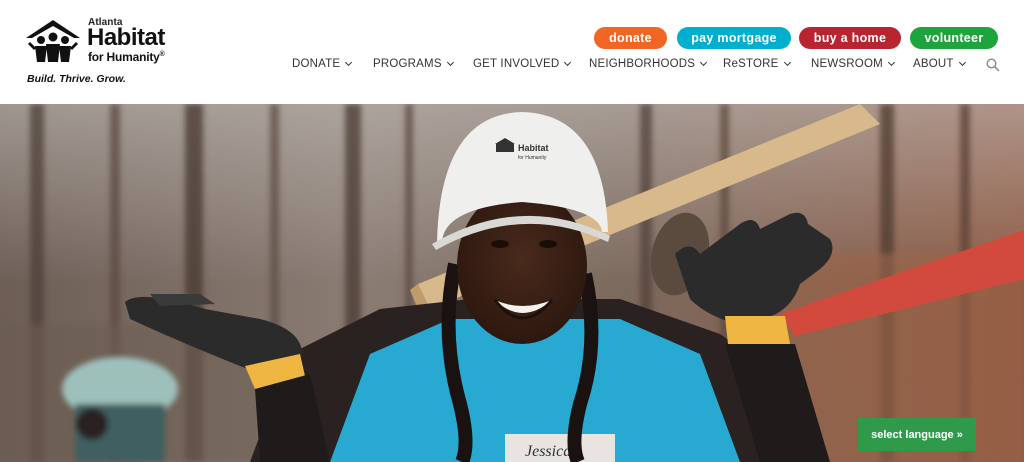  Describe the element at coordinates (917, 434) in the screenshot. I see `select-language-button: select language »` at that location.